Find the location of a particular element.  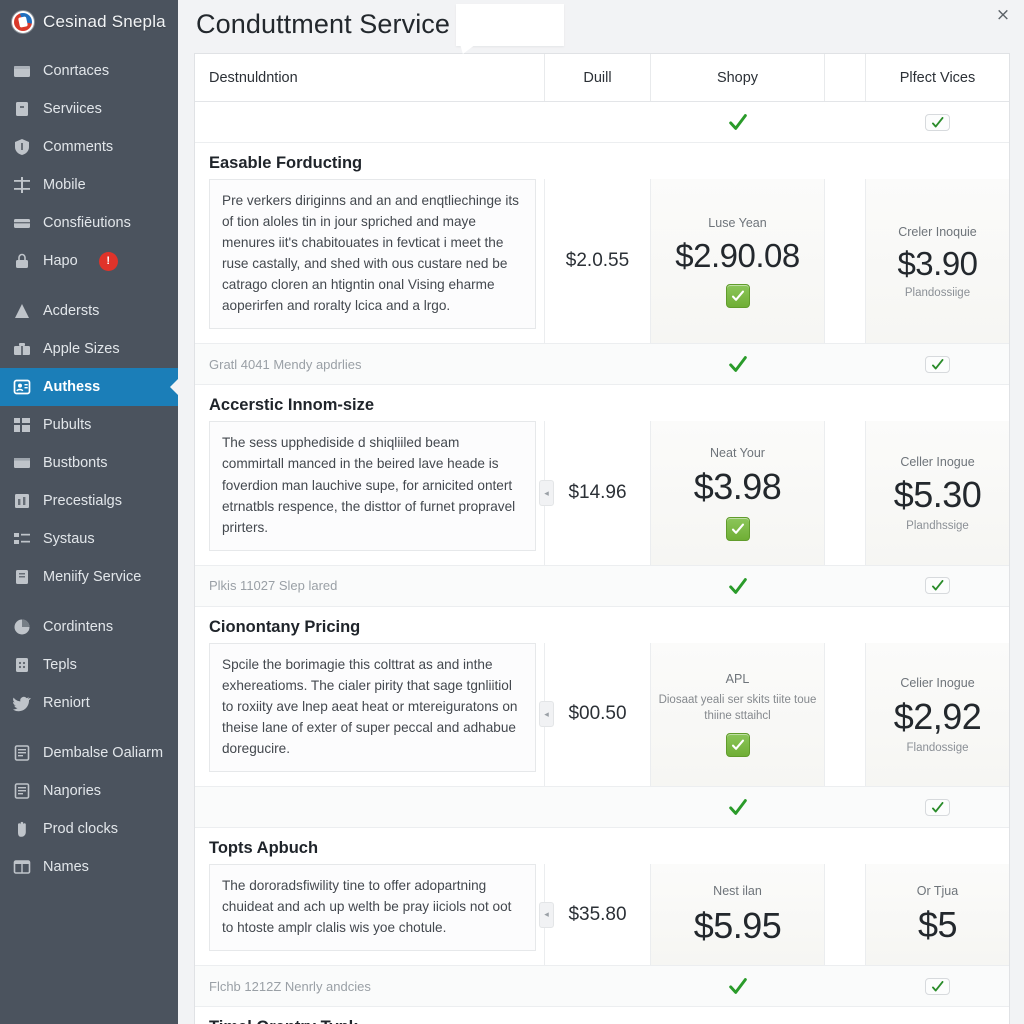

sidebar-item-bustbonts: Bustbonts is located at coordinates (89, 463).